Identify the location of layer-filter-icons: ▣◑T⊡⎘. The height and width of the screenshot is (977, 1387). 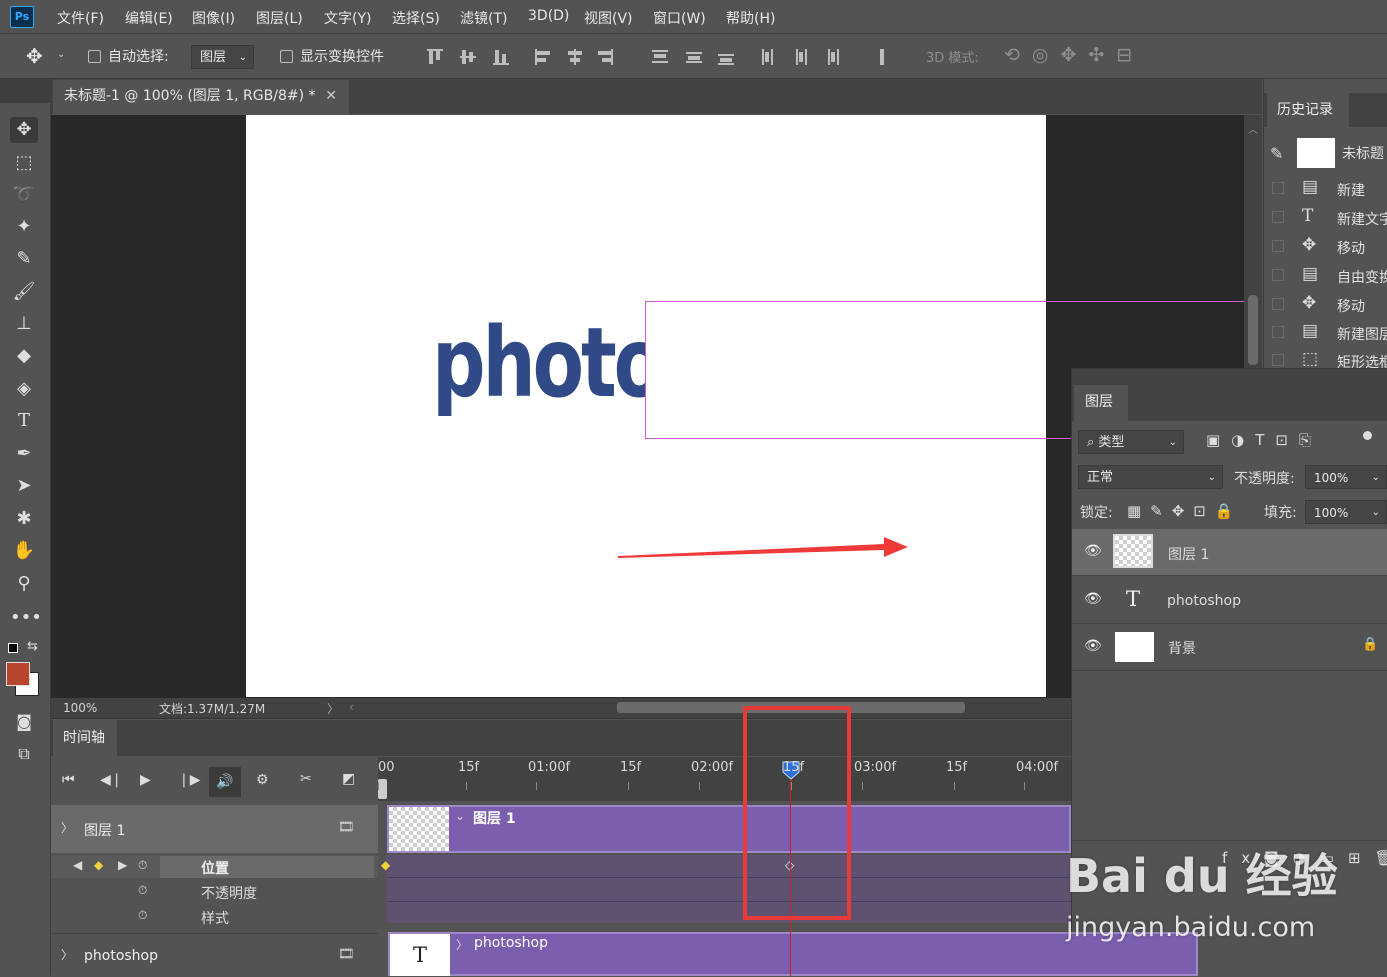
(1264, 440).